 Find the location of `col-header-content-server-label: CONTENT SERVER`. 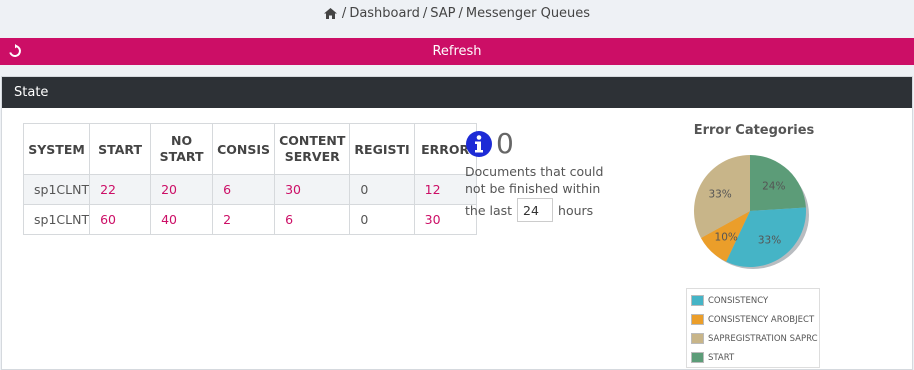

col-header-content-server-label: CONTENT SERVER is located at coordinates (312, 148).